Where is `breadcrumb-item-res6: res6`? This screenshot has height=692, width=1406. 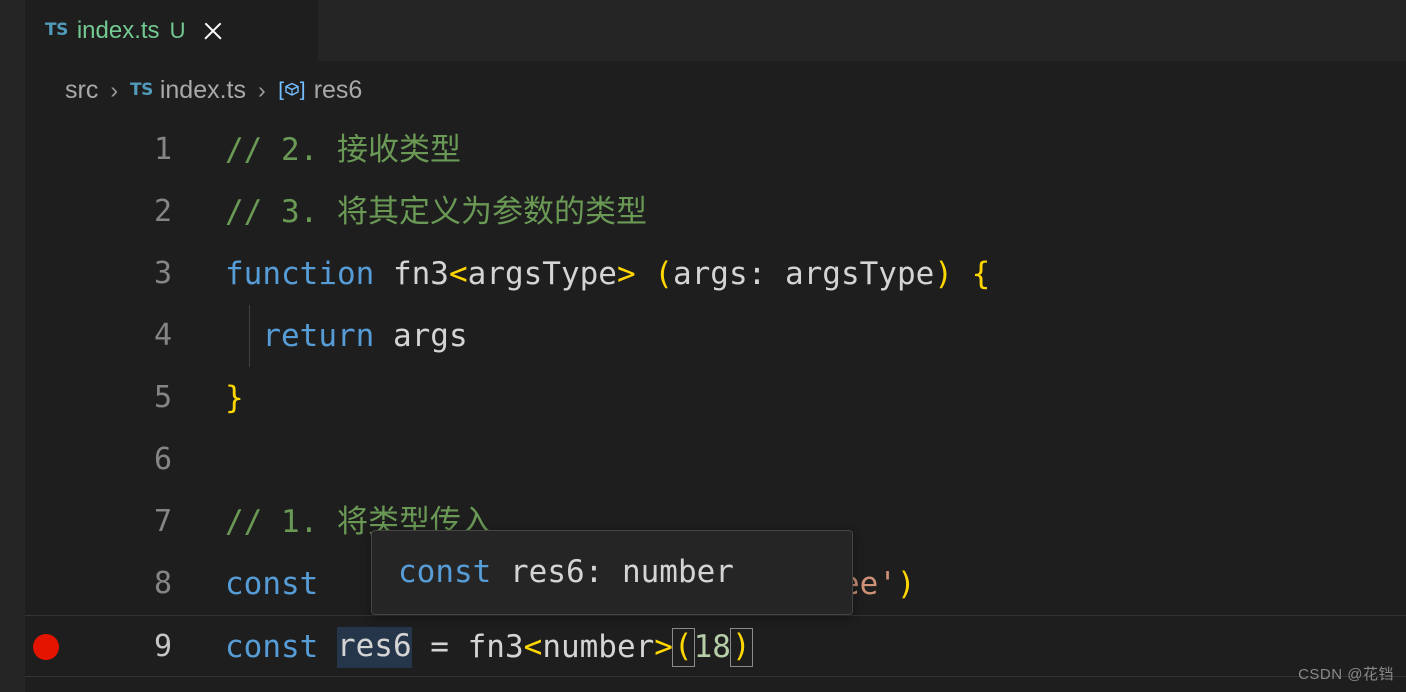 breadcrumb-item-res6: res6 is located at coordinates (338, 90).